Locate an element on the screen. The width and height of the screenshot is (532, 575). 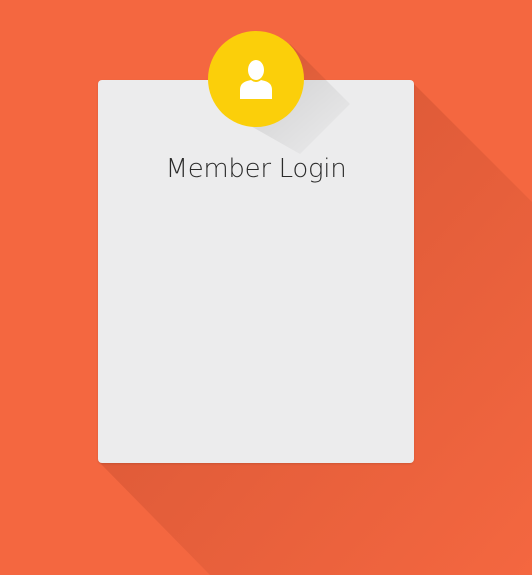
avatar-badge is located at coordinates (256, 79).